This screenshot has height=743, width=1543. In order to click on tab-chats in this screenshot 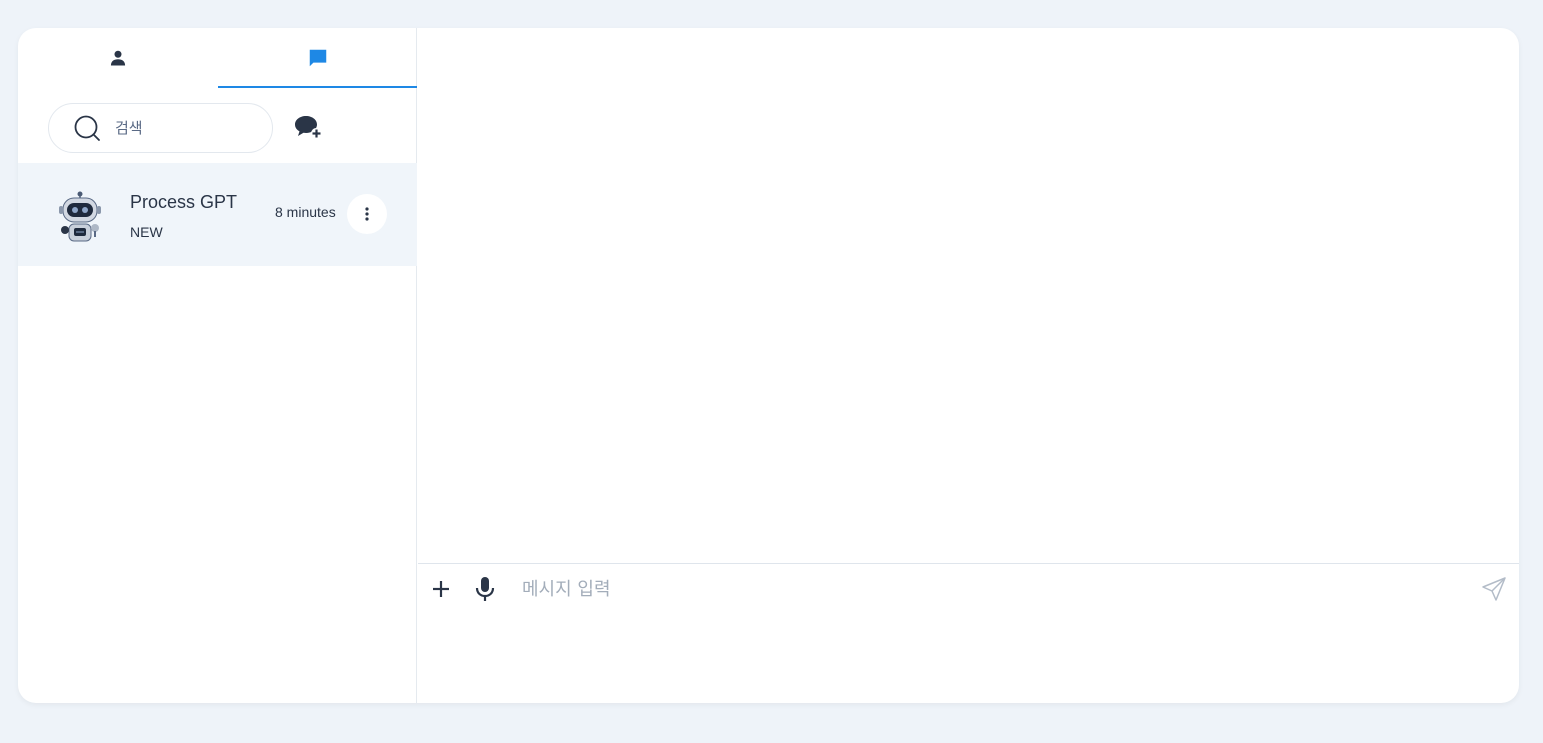, I will do `click(317, 58)`.